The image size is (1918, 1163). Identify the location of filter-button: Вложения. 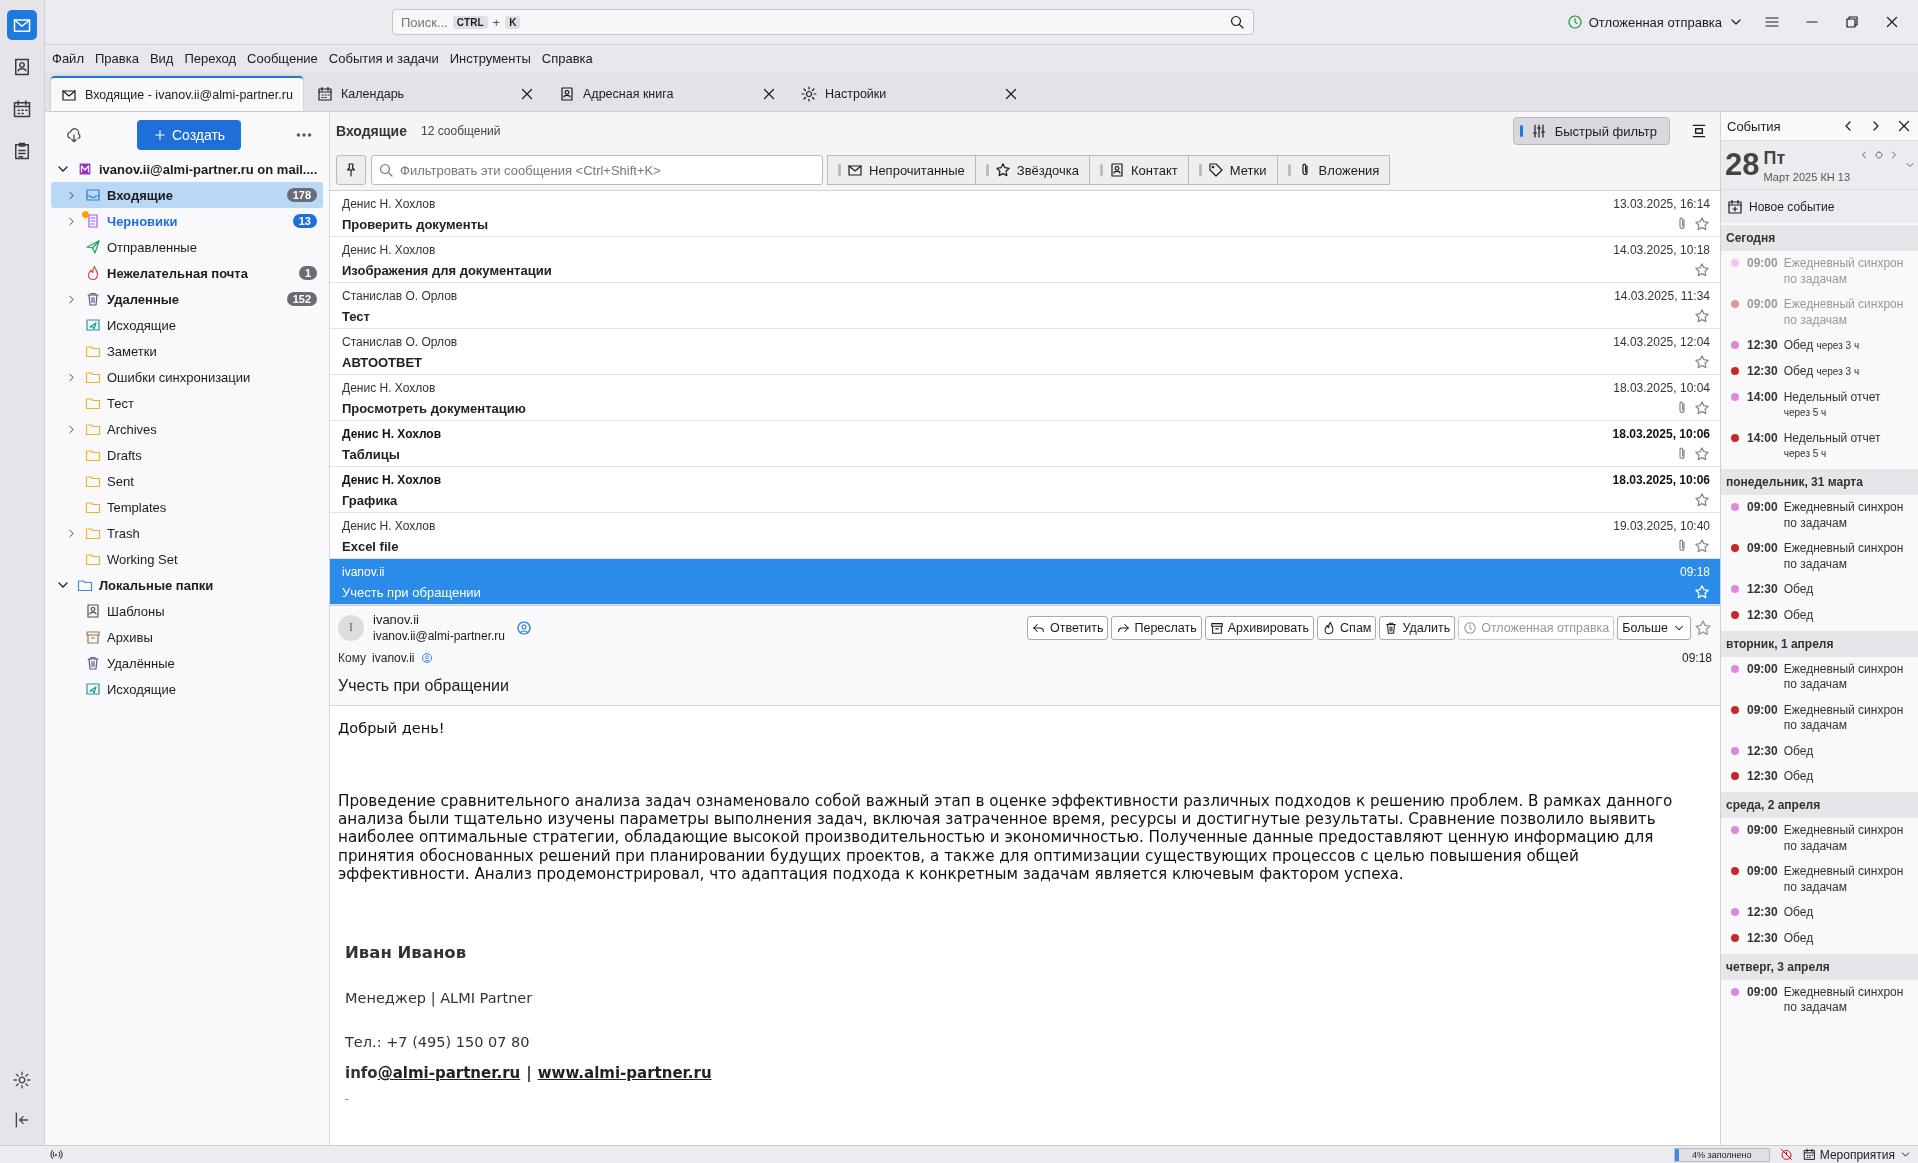
(1333, 170).